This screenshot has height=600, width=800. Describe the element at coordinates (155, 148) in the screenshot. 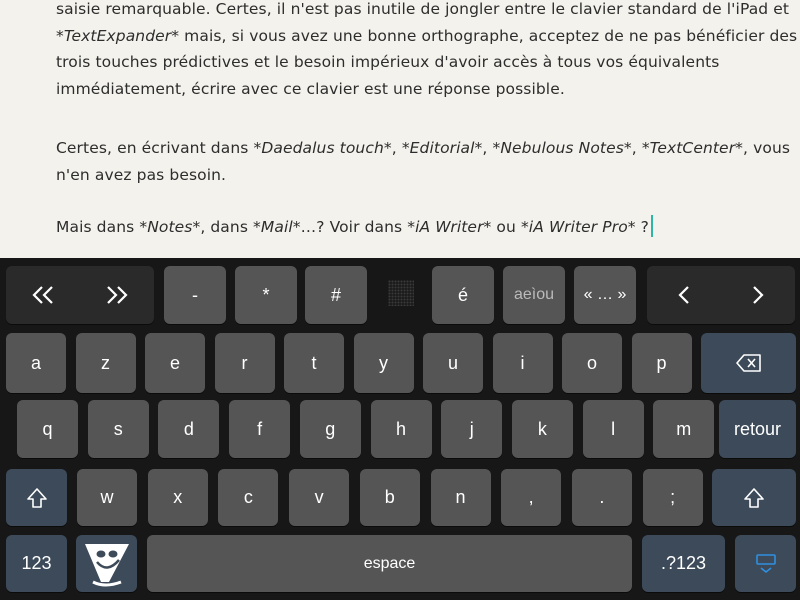

I see `text-run: Certes, en écrivant dans` at that location.